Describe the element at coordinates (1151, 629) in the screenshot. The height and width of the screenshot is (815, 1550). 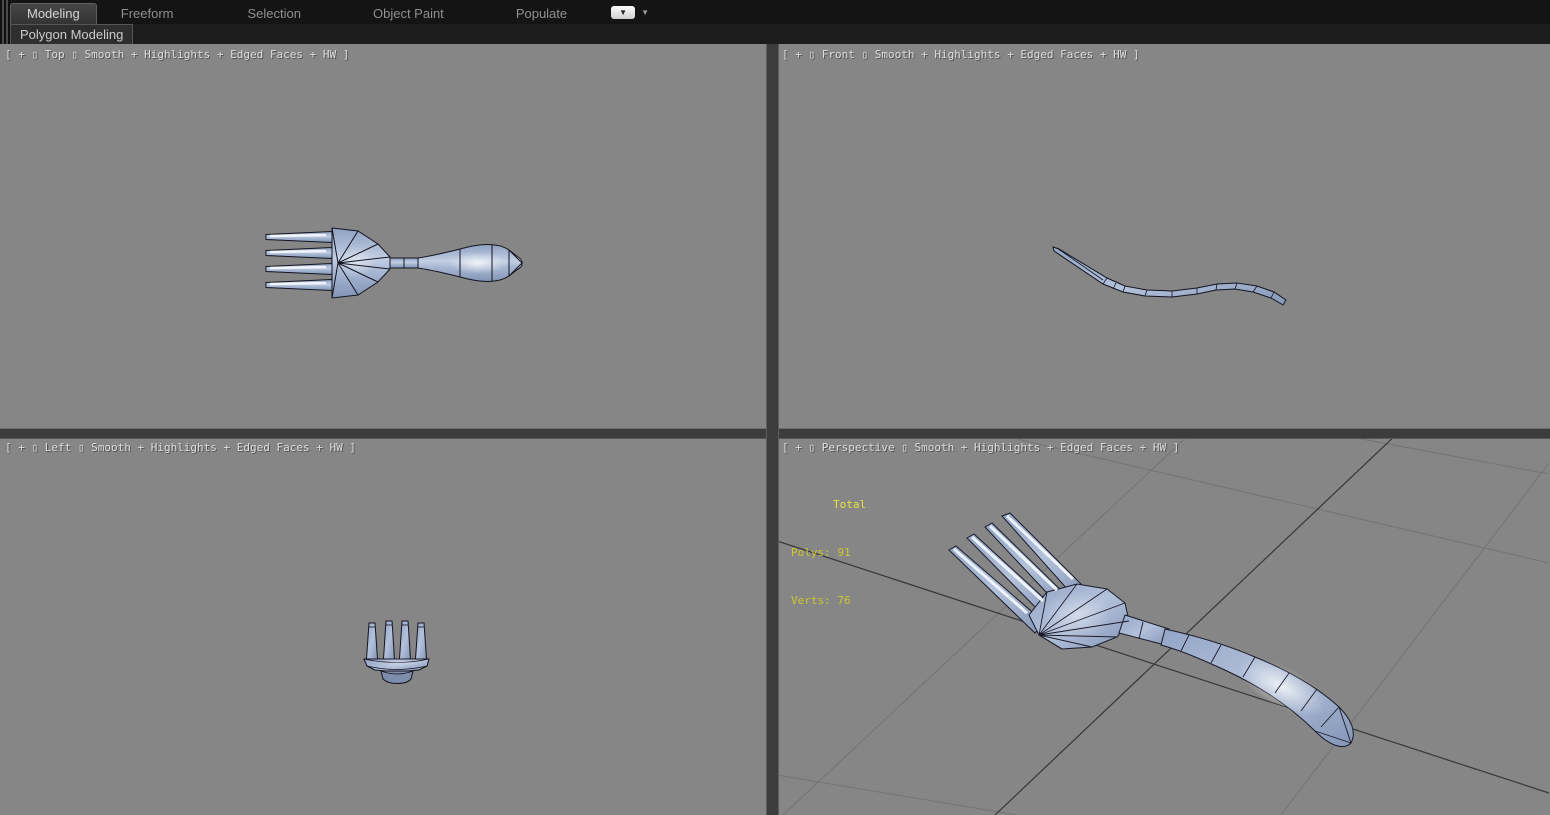
I see `fork-perspective-model` at that location.